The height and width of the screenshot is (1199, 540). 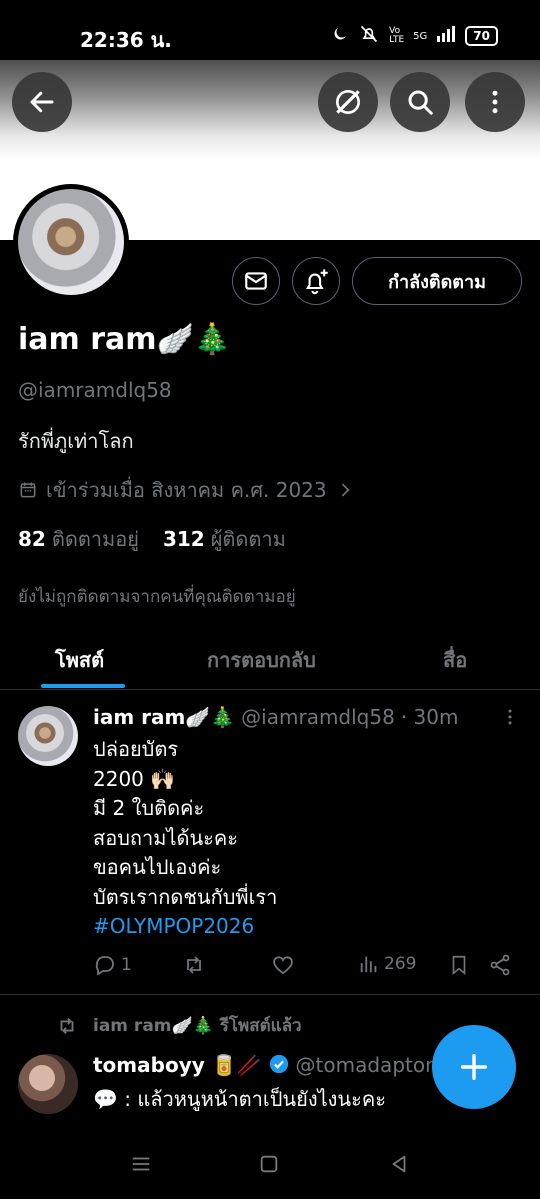 I want to click on post-line: มี 2 ใบติดค่ะ, so click(x=149, y=808).